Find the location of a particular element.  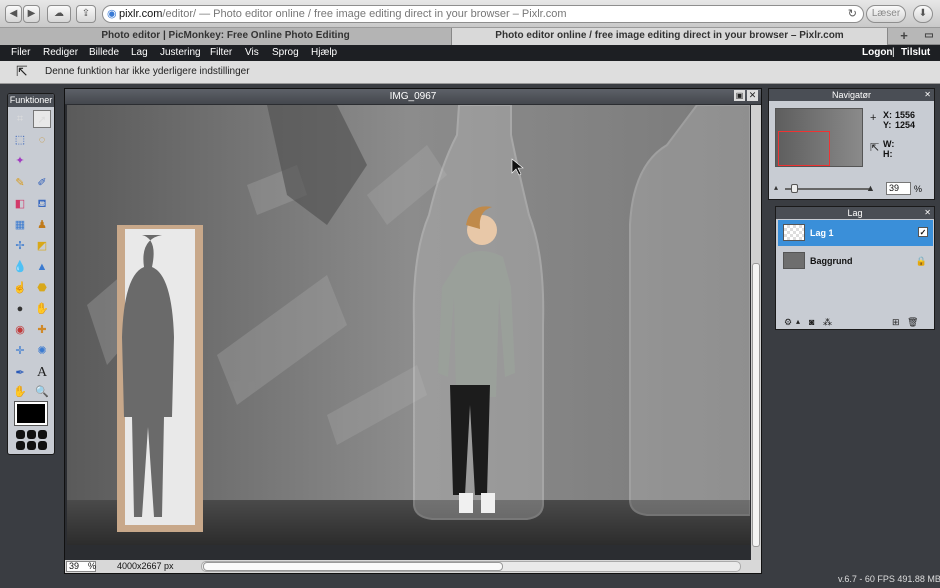

spot-heal-icon: ✚ is located at coordinates (42, 330).